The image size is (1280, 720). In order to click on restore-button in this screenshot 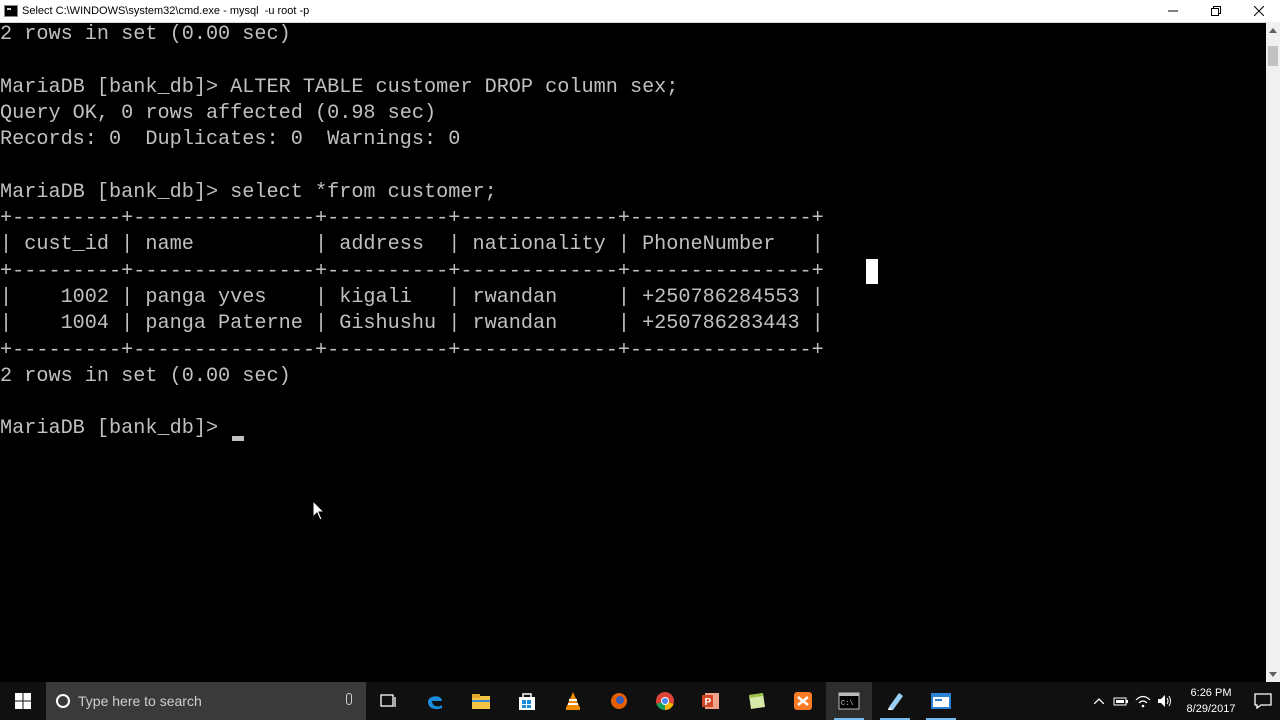, I will do `click(1215, 11)`.